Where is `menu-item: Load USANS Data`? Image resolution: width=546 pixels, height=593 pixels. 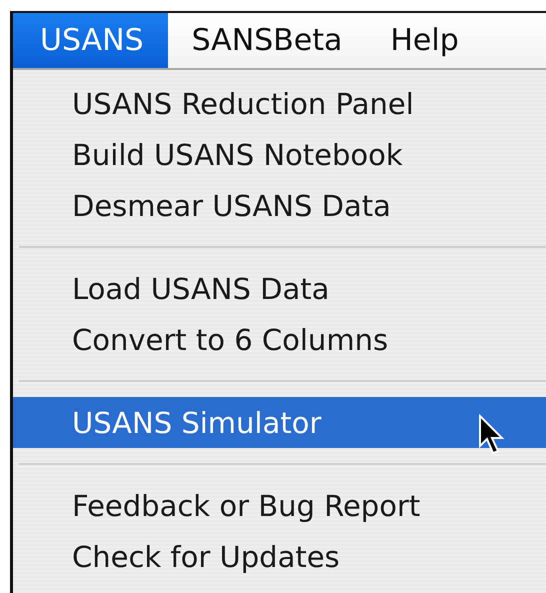
menu-item: Load USANS Data is located at coordinates (279, 288).